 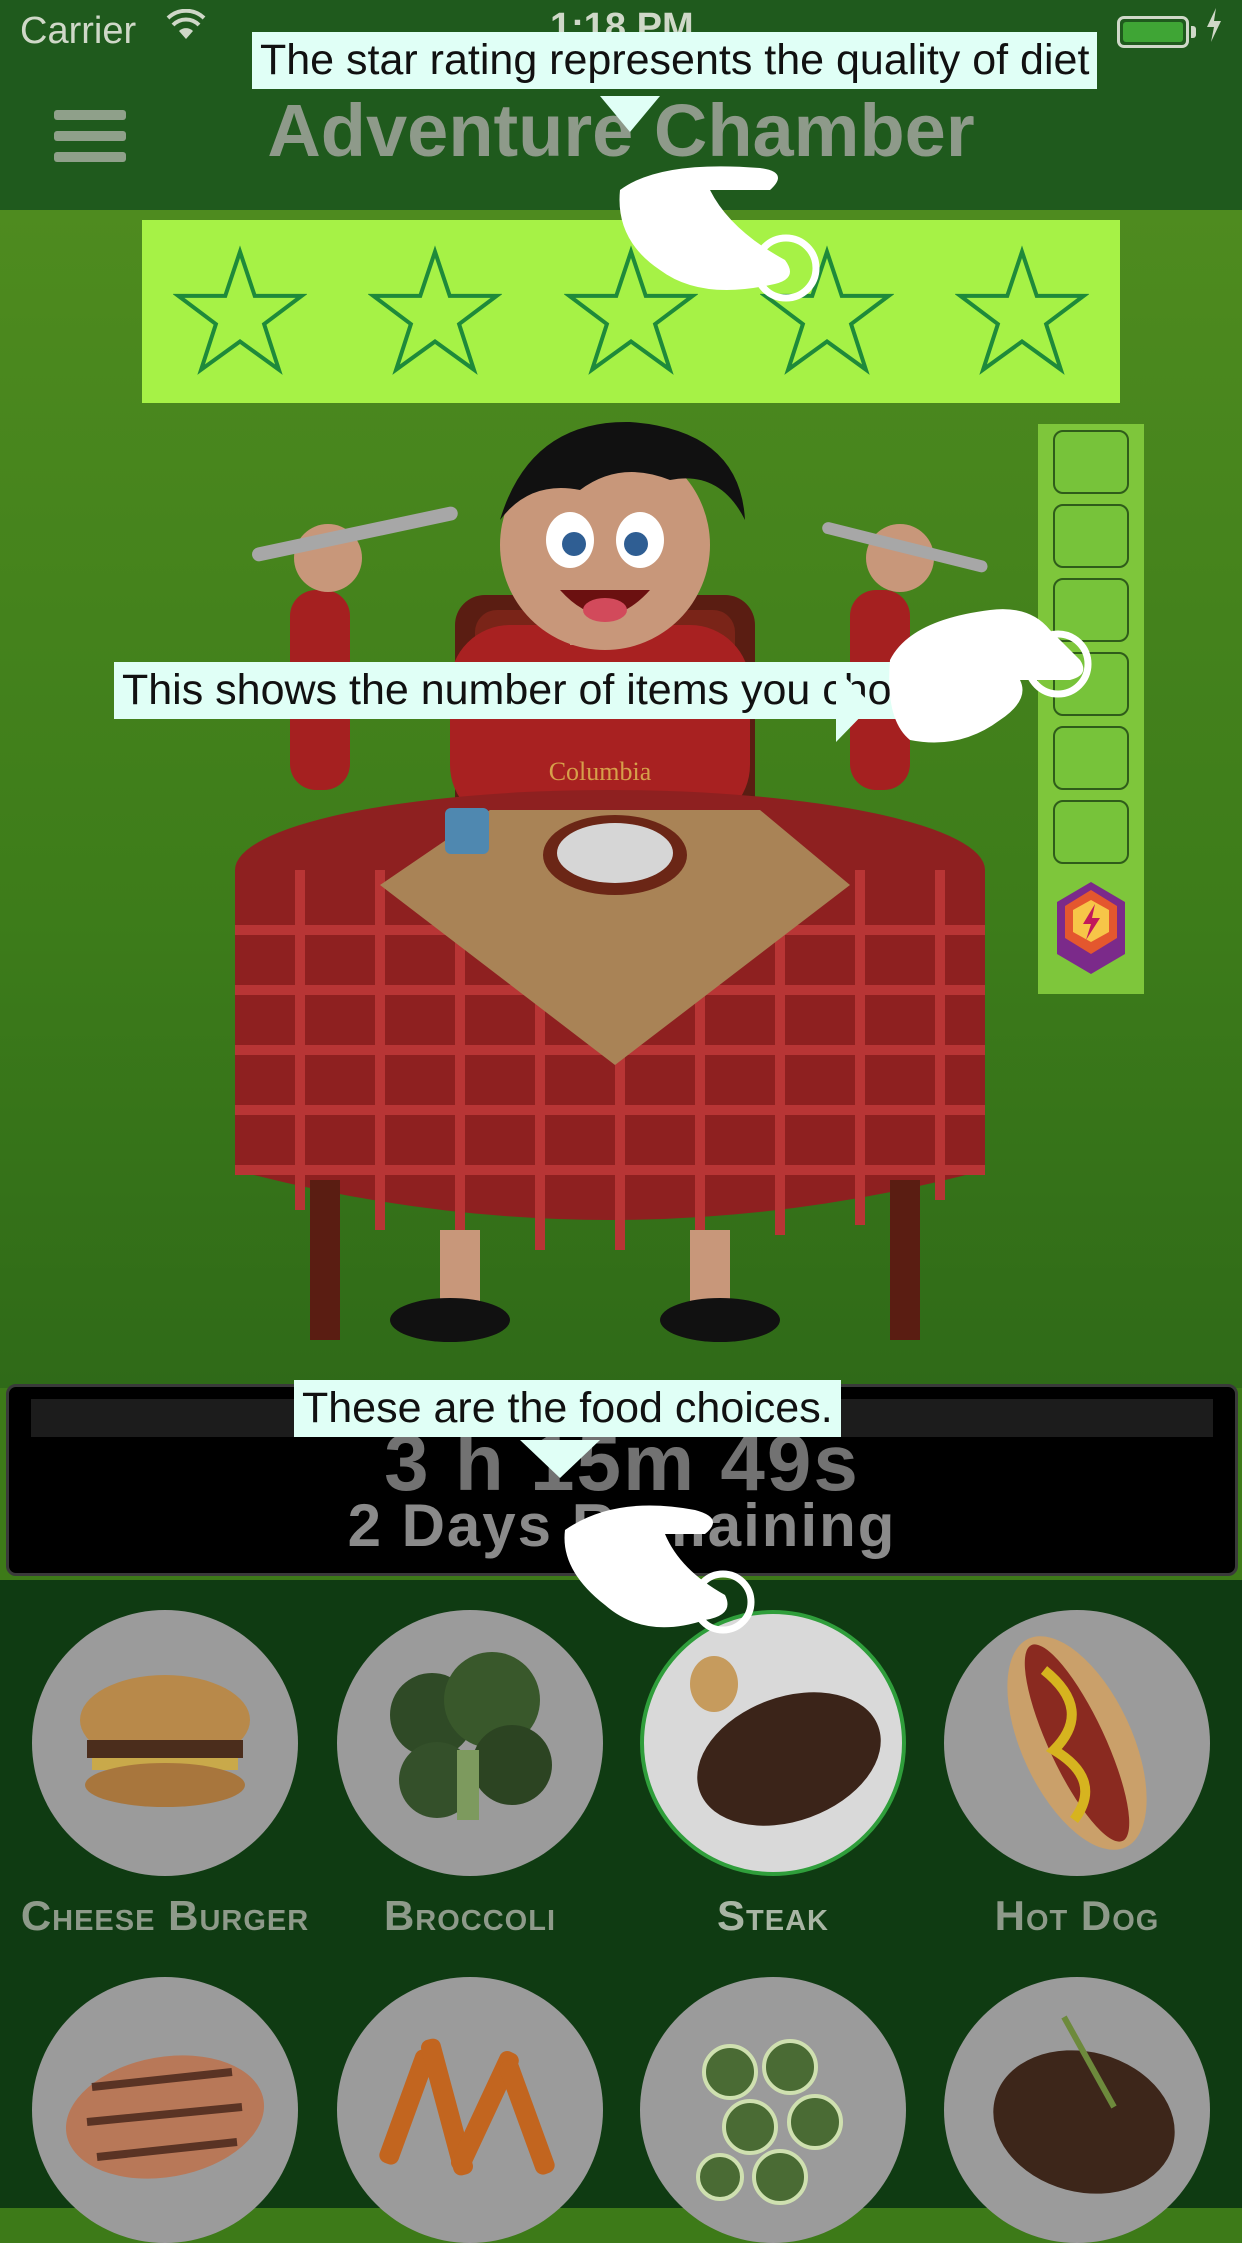 What do you see at coordinates (600, 771) in the screenshot?
I see `svg-text: Columbia` at bounding box center [600, 771].